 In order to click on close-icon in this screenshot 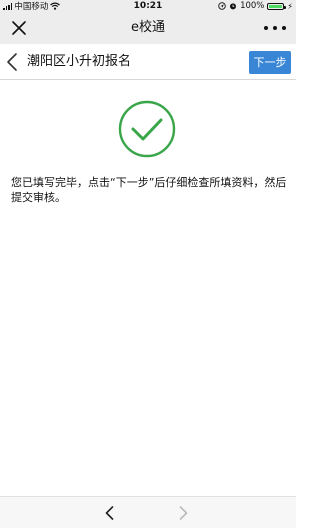, I will do `click(19, 28)`.